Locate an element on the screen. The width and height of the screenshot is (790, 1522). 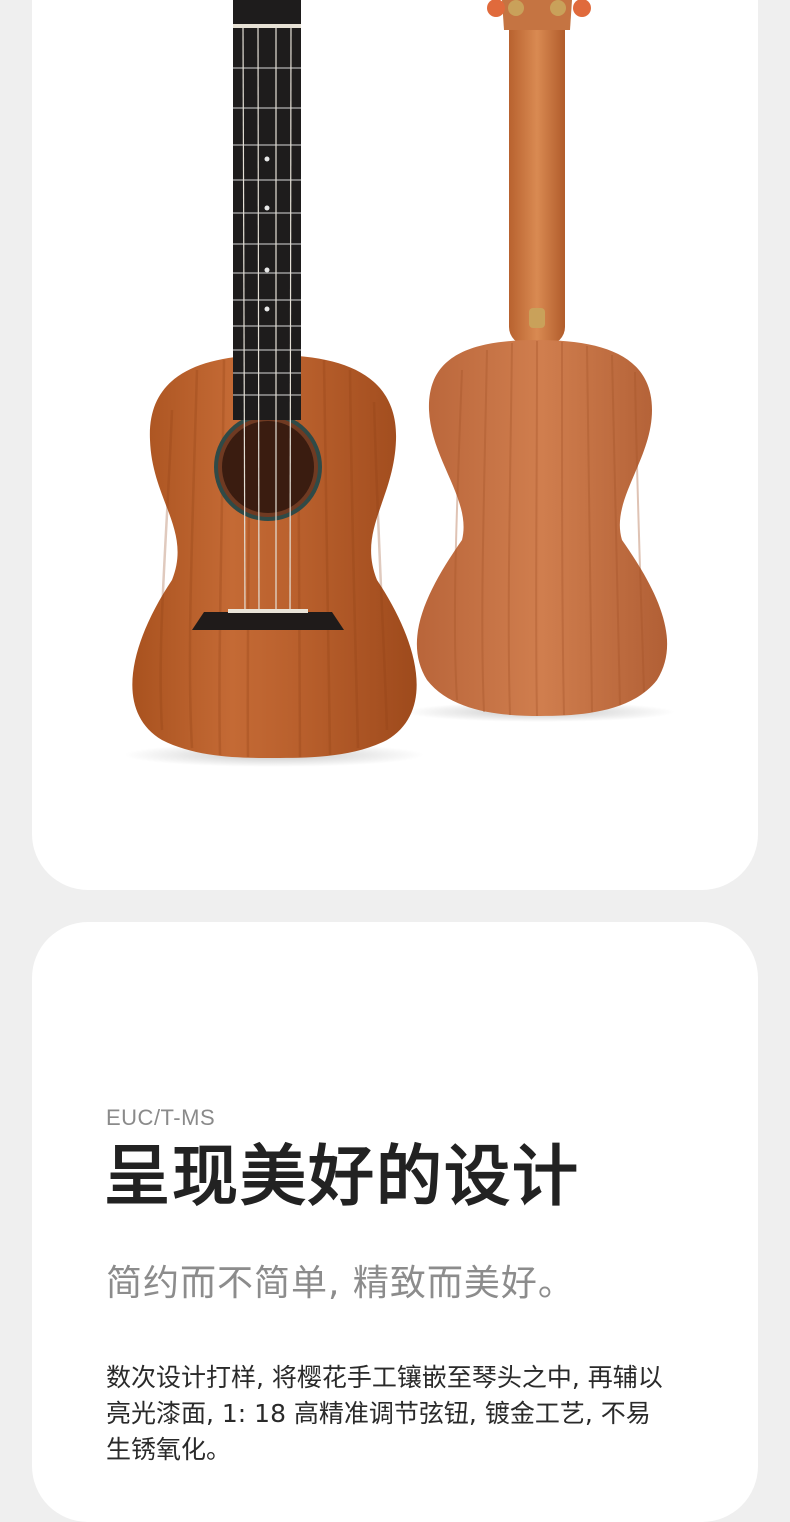
feature-subheadline: 简约而不简单, 精致而美好。 is located at coordinates (340, 1283).